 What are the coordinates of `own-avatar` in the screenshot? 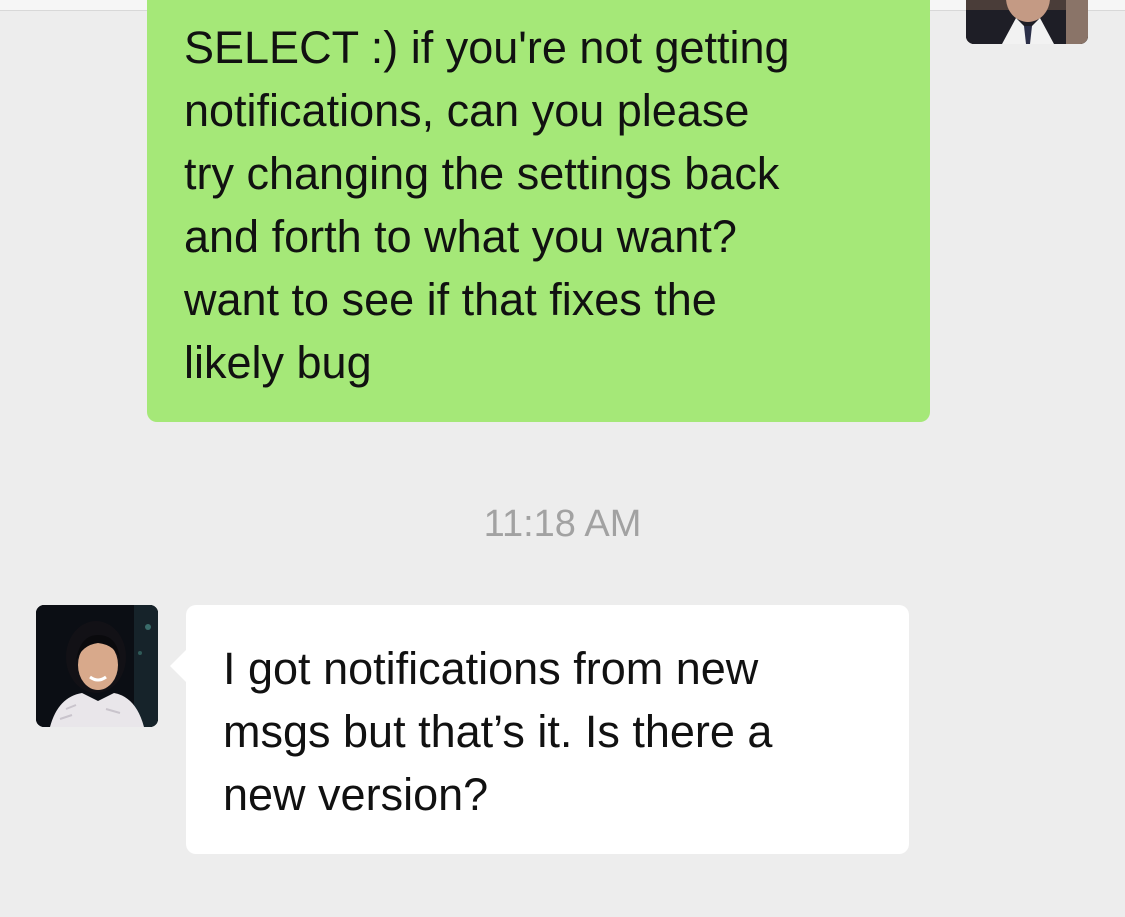 It's located at (1027, 22).